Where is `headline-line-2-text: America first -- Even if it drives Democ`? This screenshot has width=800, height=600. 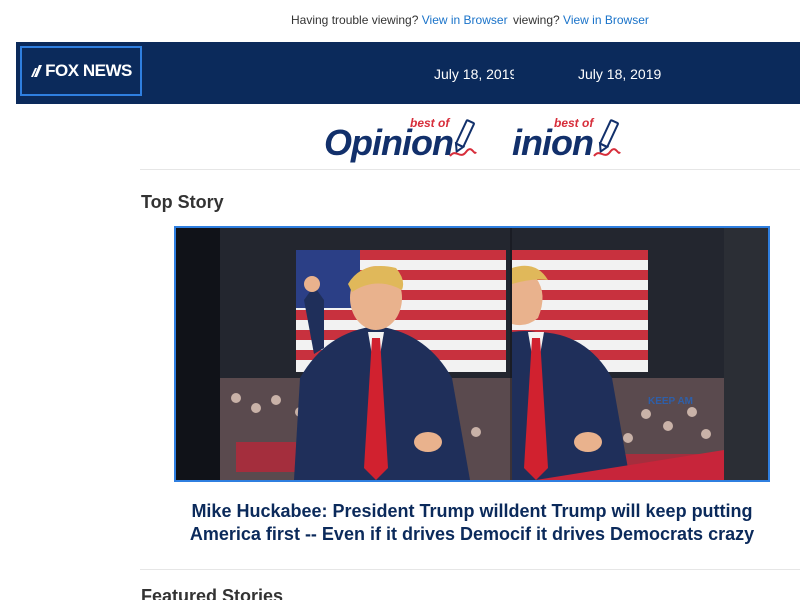 headline-line-2-text: America first -- Even if it drives Democ is located at coordinates (354, 534).